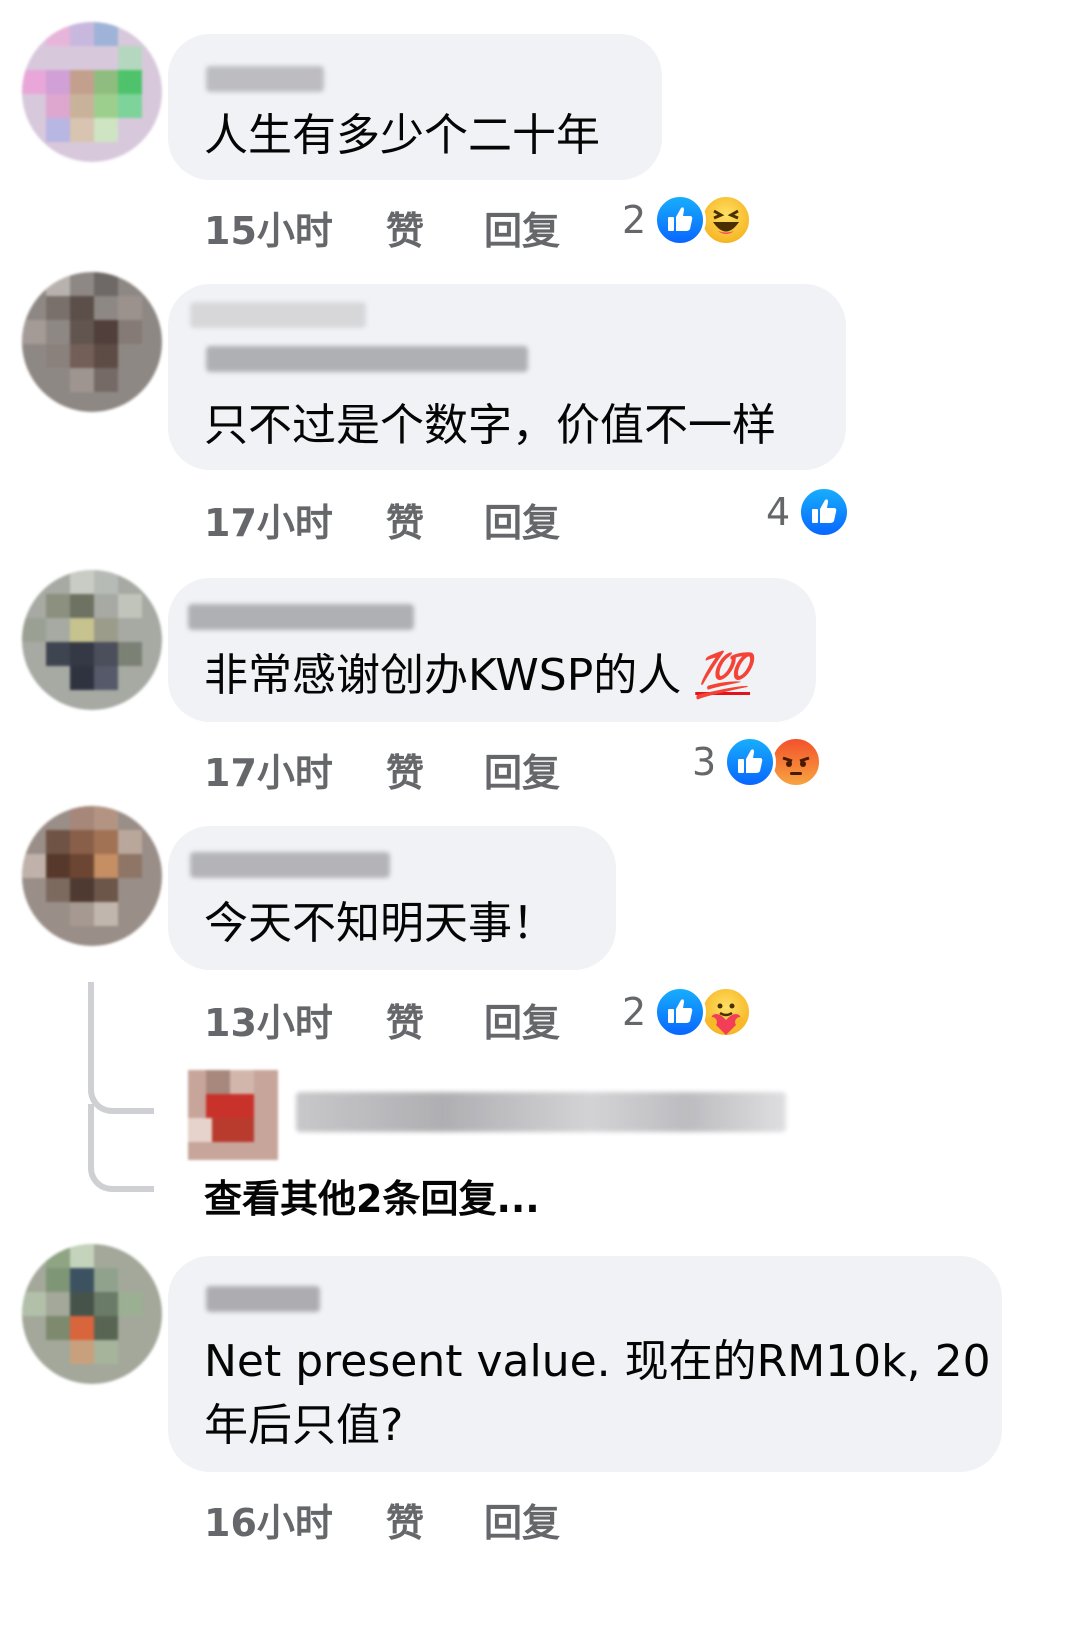  I want to click on comment-bubble: Net present value. 现在的RM10k, 20 年后只值?, so click(585, 1364).